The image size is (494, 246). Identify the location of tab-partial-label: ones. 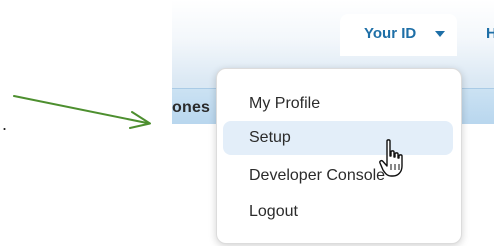
(191, 108).